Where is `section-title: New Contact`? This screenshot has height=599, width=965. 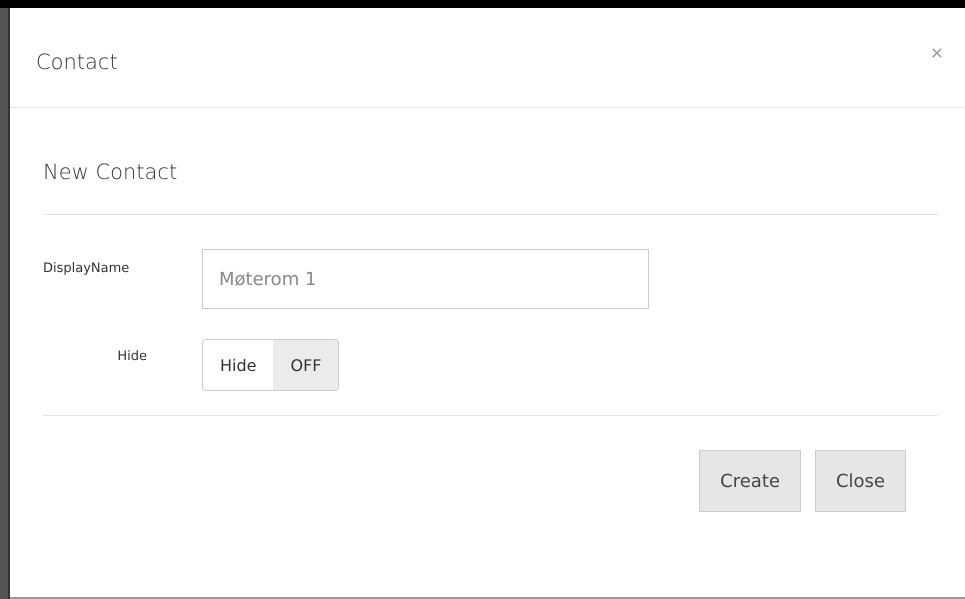
section-title: New Contact is located at coordinates (490, 187).